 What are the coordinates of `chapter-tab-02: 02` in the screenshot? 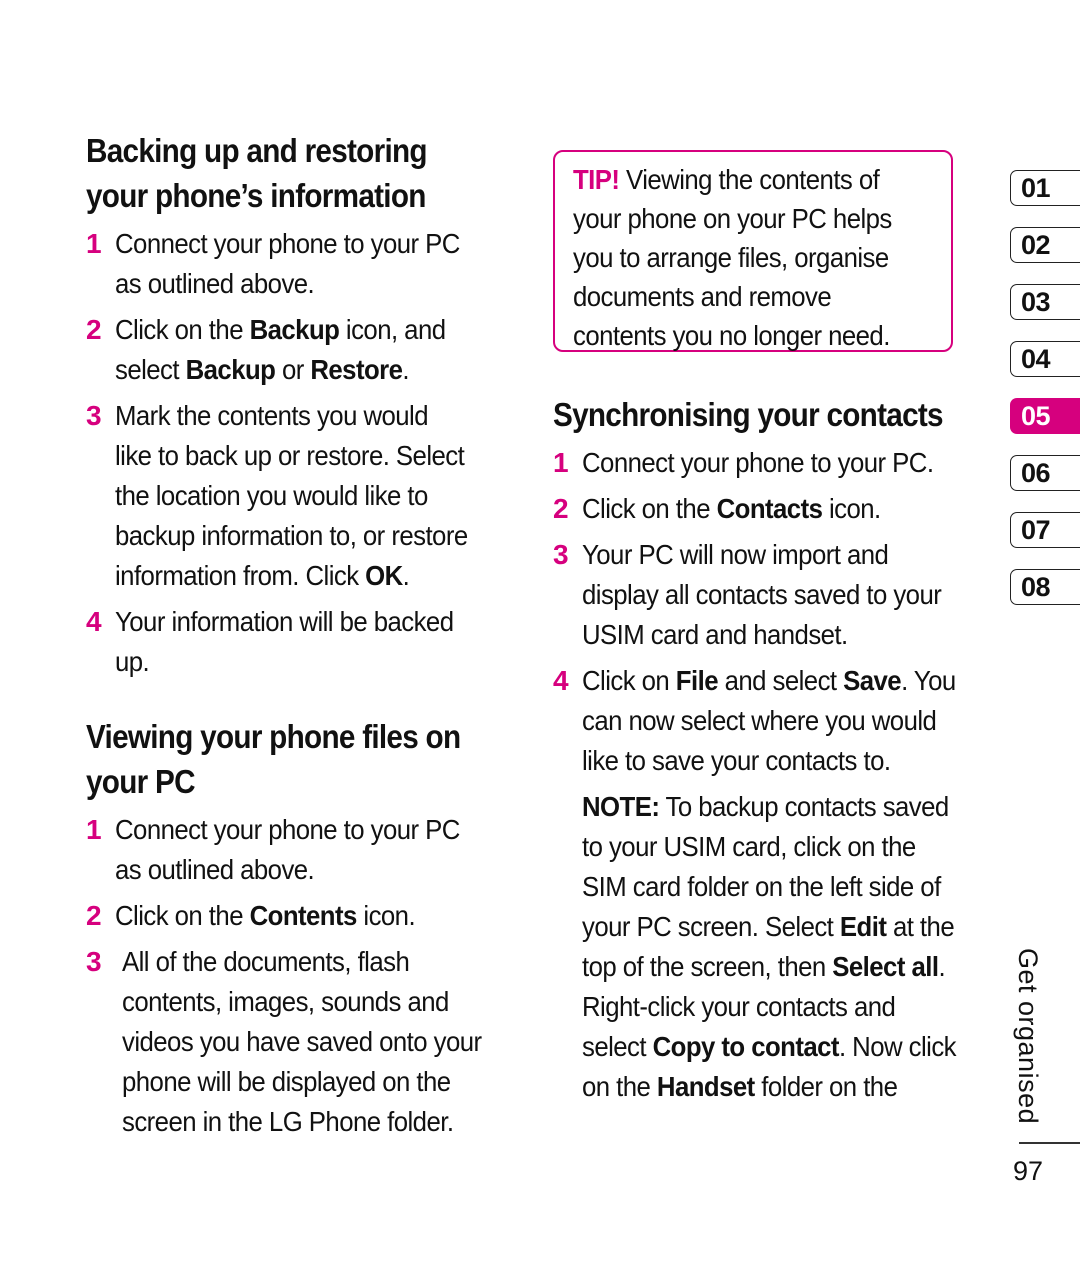 It's located at (1045, 245).